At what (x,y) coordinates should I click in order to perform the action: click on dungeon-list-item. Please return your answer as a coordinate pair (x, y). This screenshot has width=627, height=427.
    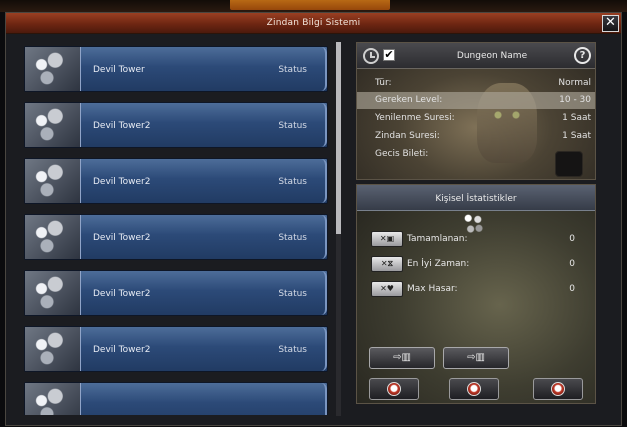
    Looking at the image, I should click on (176, 398).